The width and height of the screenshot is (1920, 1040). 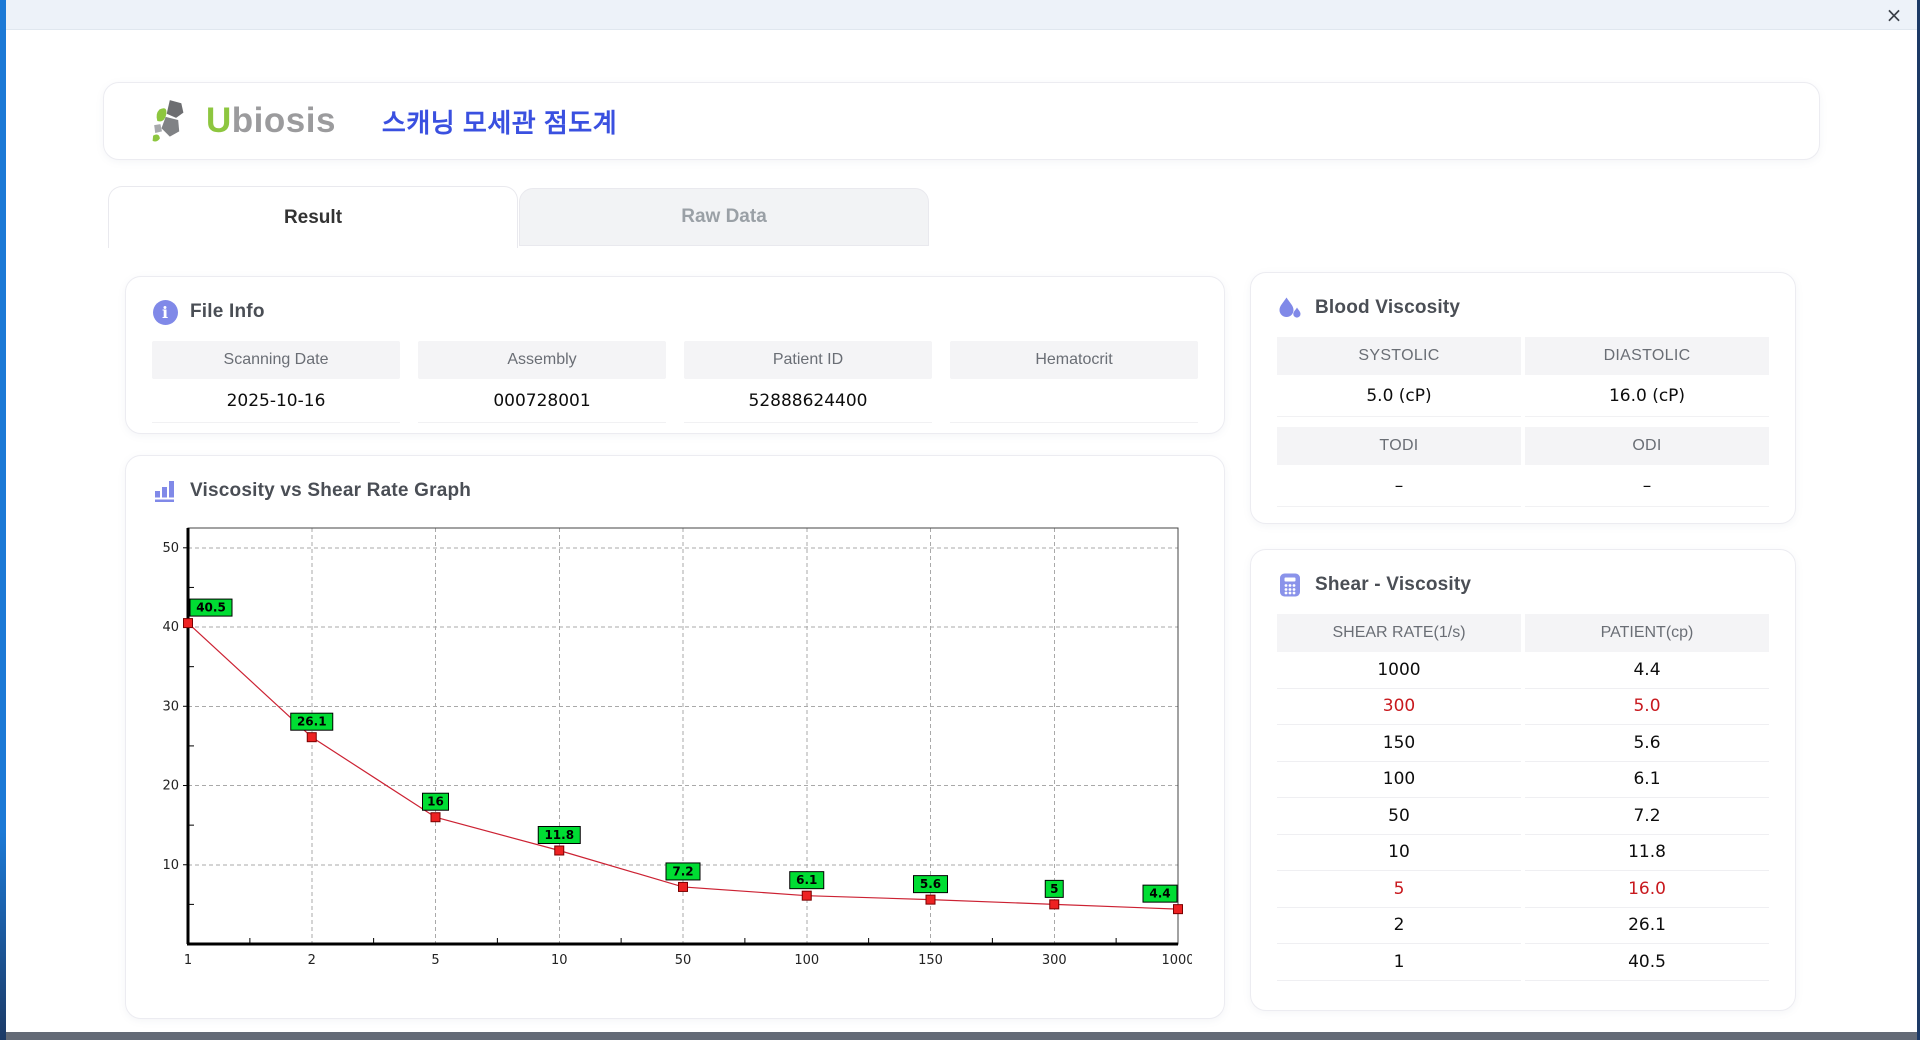 What do you see at coordinates (1393, 584) in the screenshot?
I see `shear-viscosity-title: Shear - Viscosity` at bounding box center [1393, 584].